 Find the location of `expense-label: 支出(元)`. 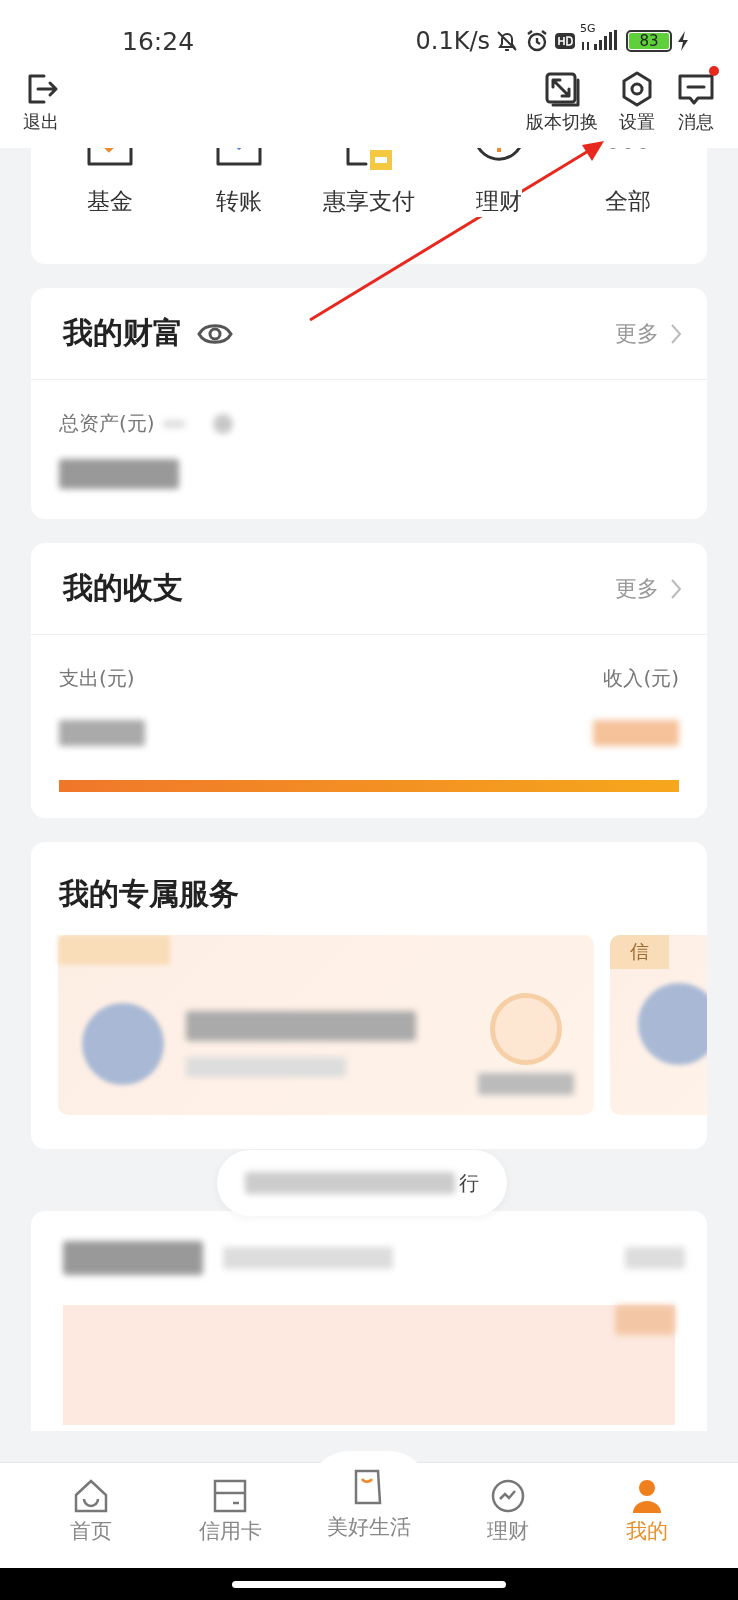

expense-label: 支出(元) is located at coordinates (97, 678).